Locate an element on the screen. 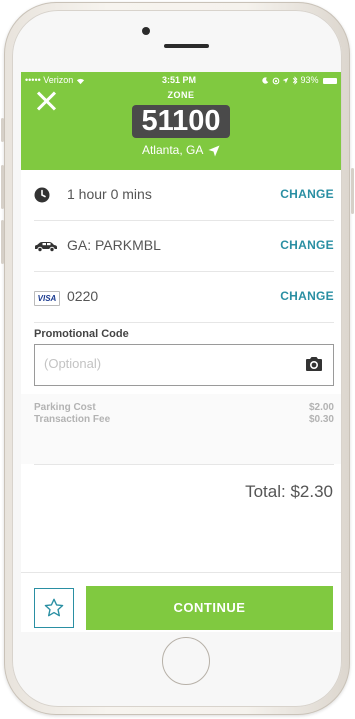 Image resolution: width=355 pixels, height=719 pixels. vehicle-plate: GA: PARKMBL is located at coordinates (114, 245).